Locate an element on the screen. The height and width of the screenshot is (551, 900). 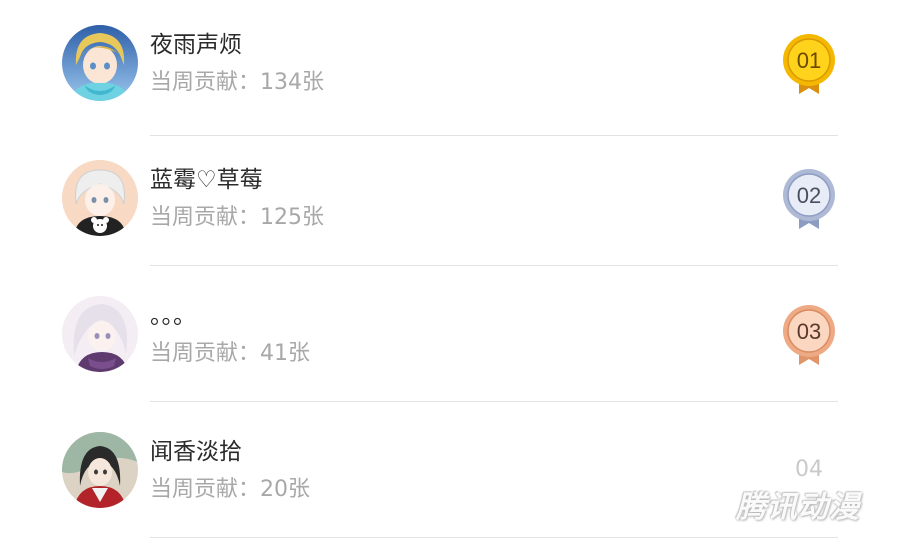
gold-medal-icon: 01 is located at coordinates (809, 64).